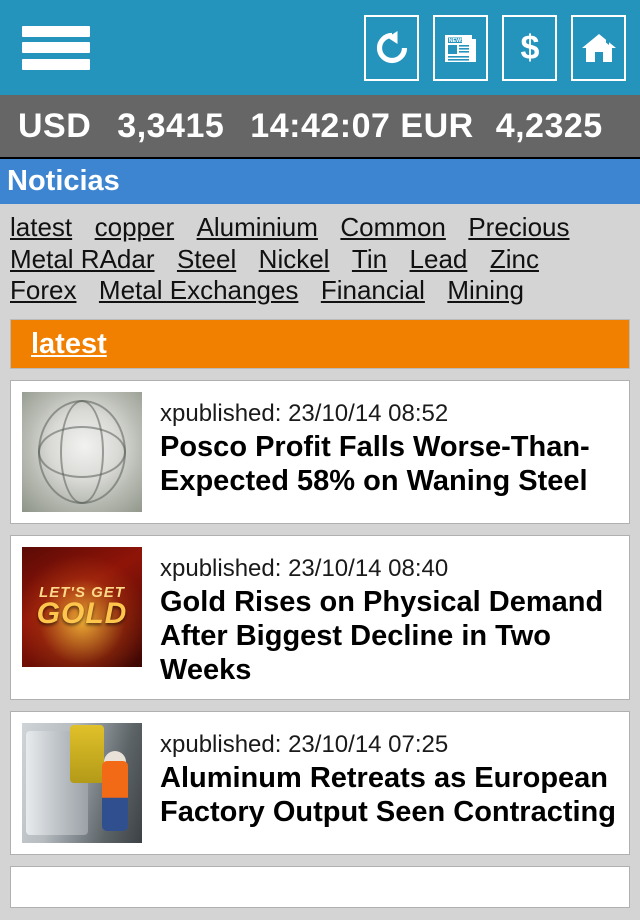 The height and width of the screenshot is (920, 640). What do you see at coordinates (320, 181) in the screenshot?
I see `section-title-bar: Noticias` at bounding box center [320, 181].